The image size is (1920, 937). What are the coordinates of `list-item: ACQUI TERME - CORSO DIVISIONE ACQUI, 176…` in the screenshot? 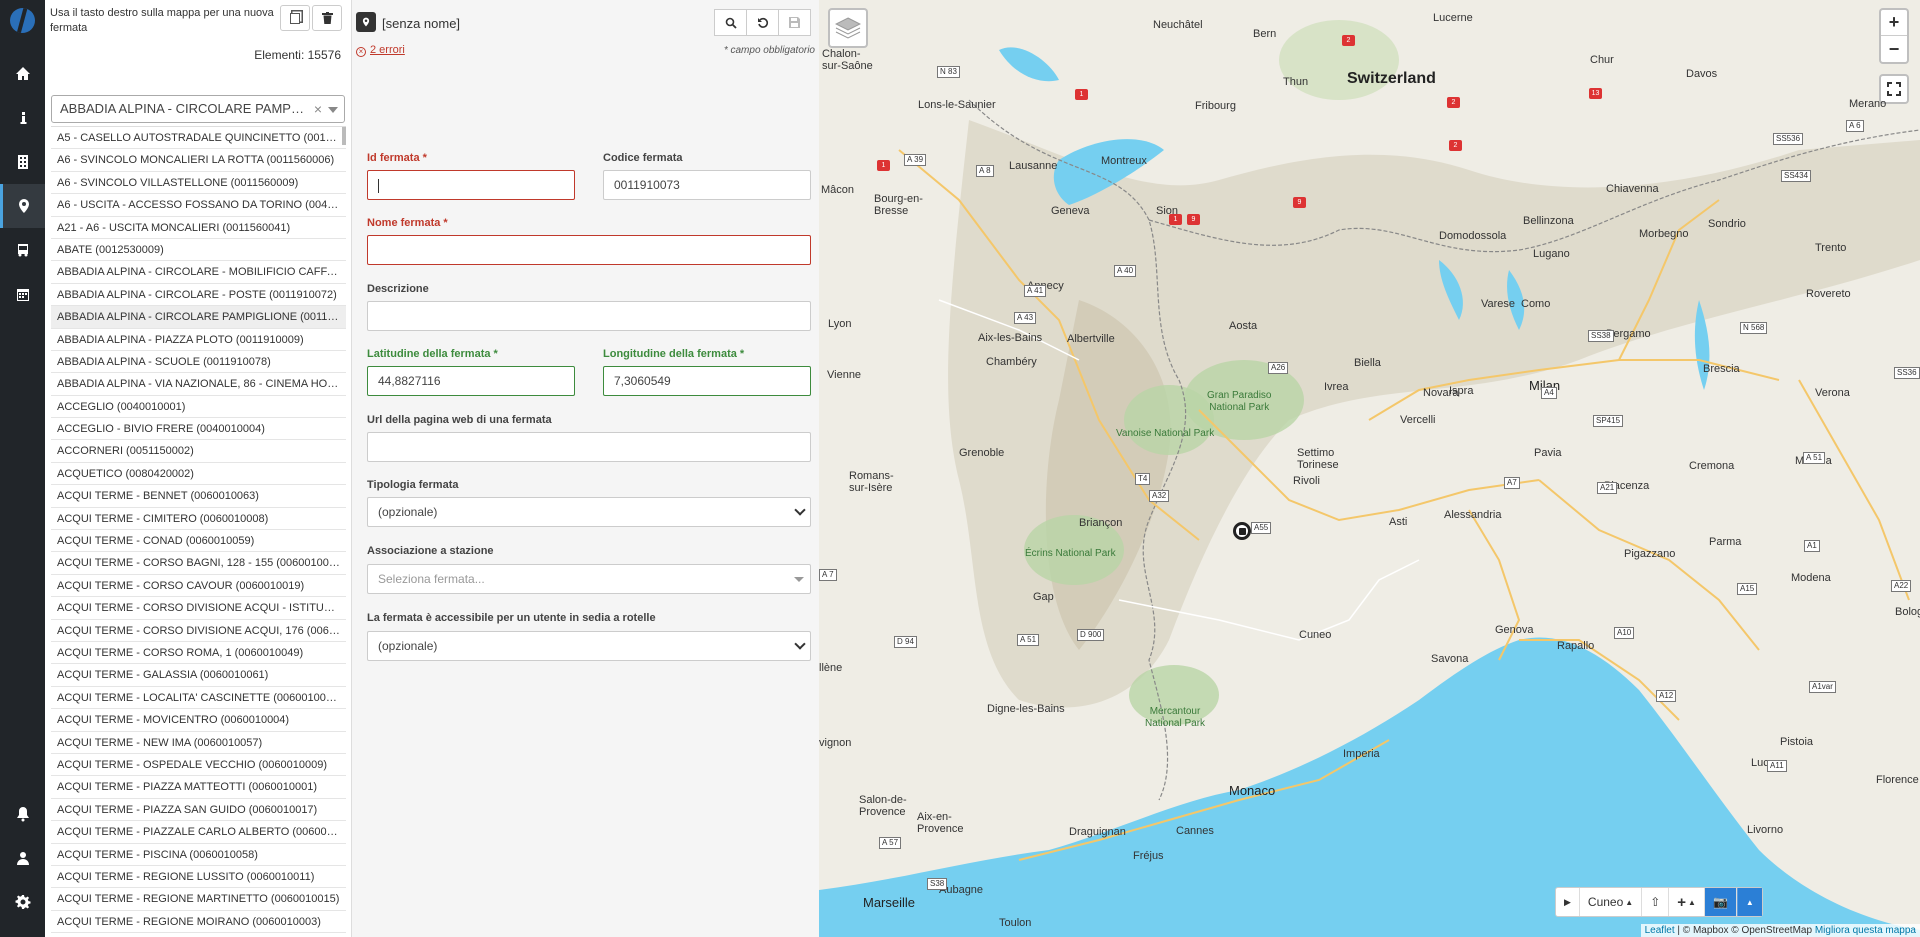 It's located at (198, 631).